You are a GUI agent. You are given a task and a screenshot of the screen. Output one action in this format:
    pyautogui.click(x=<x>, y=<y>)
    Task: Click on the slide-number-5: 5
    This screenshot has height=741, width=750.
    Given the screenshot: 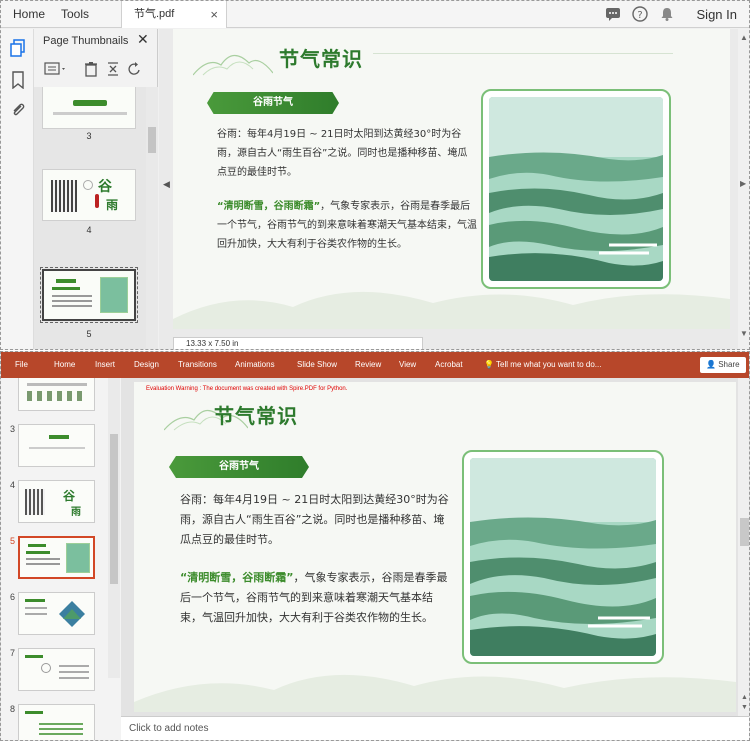 What is the action you would take?
    pyautogui.click(x=13, y=541)
    